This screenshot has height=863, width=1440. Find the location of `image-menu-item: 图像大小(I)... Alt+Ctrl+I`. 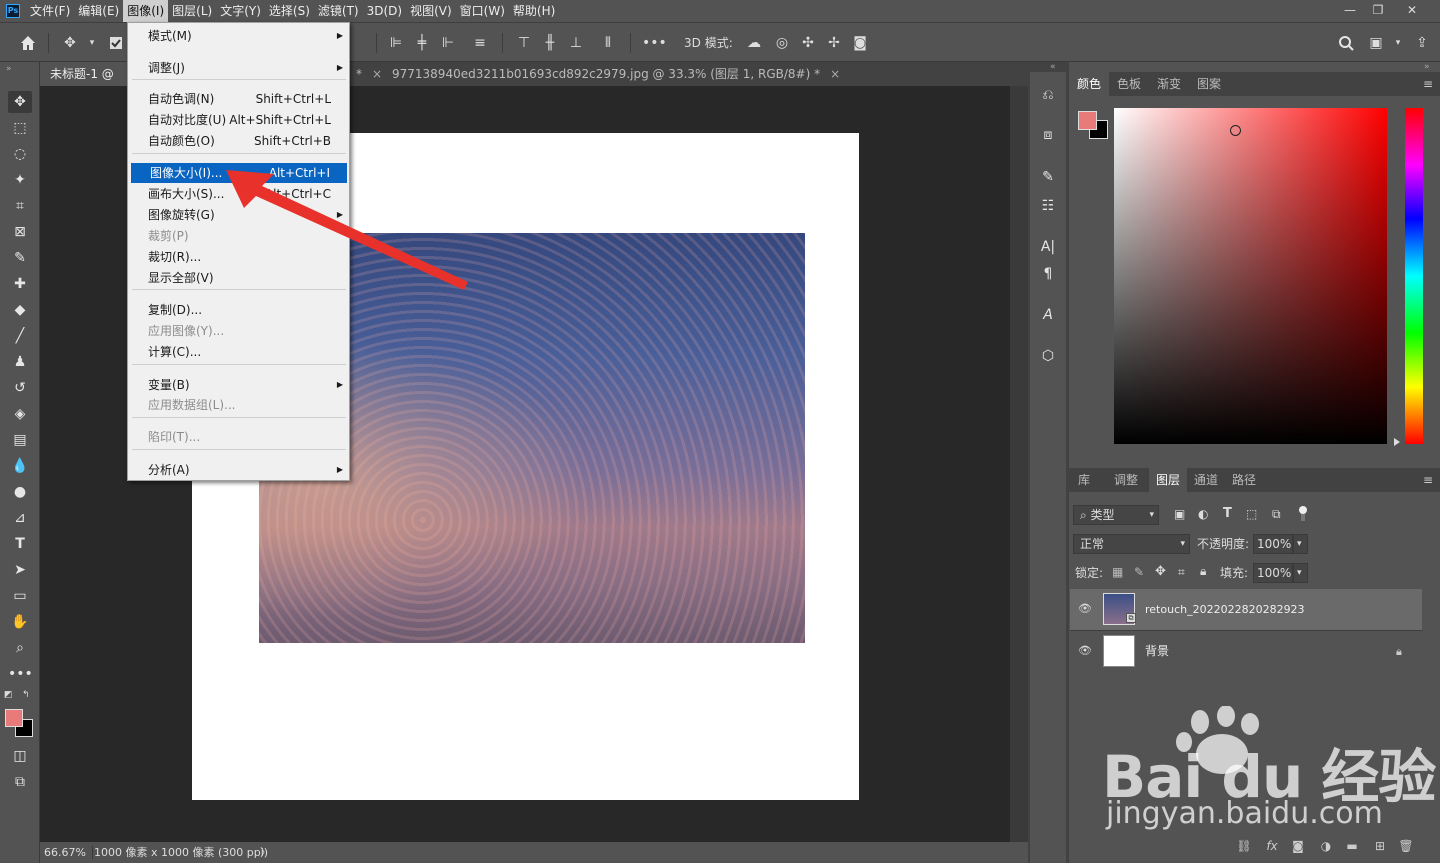

image-menu-item: 图像大小(I)... Alt+Ctrl+I is located at coordinates (239, 173).